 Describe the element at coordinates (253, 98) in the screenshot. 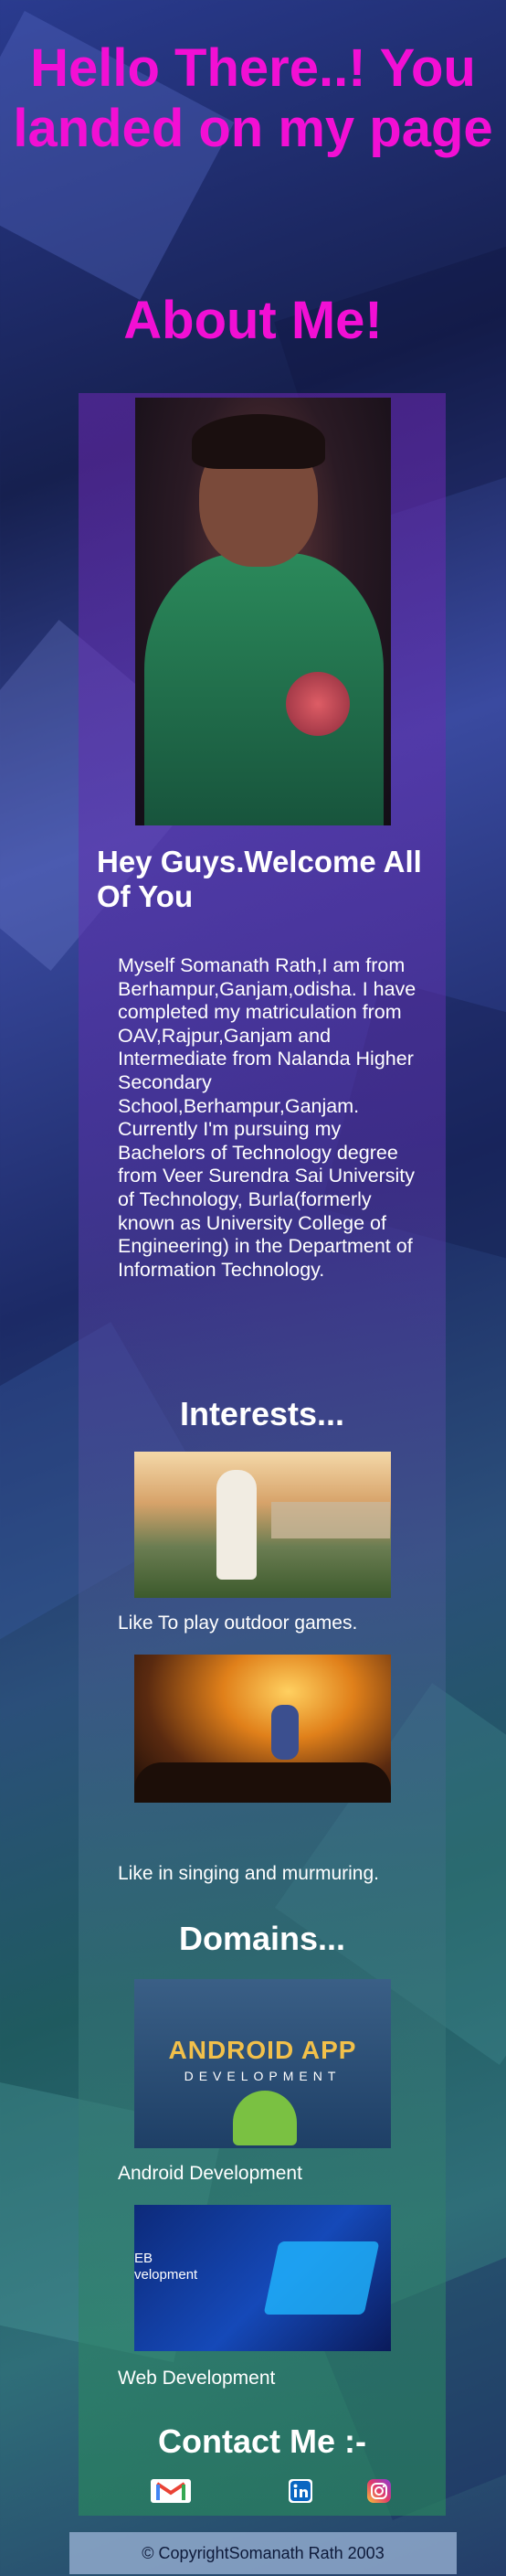

I see `hello-heading: Hello There..! You landed on my page` at that location.